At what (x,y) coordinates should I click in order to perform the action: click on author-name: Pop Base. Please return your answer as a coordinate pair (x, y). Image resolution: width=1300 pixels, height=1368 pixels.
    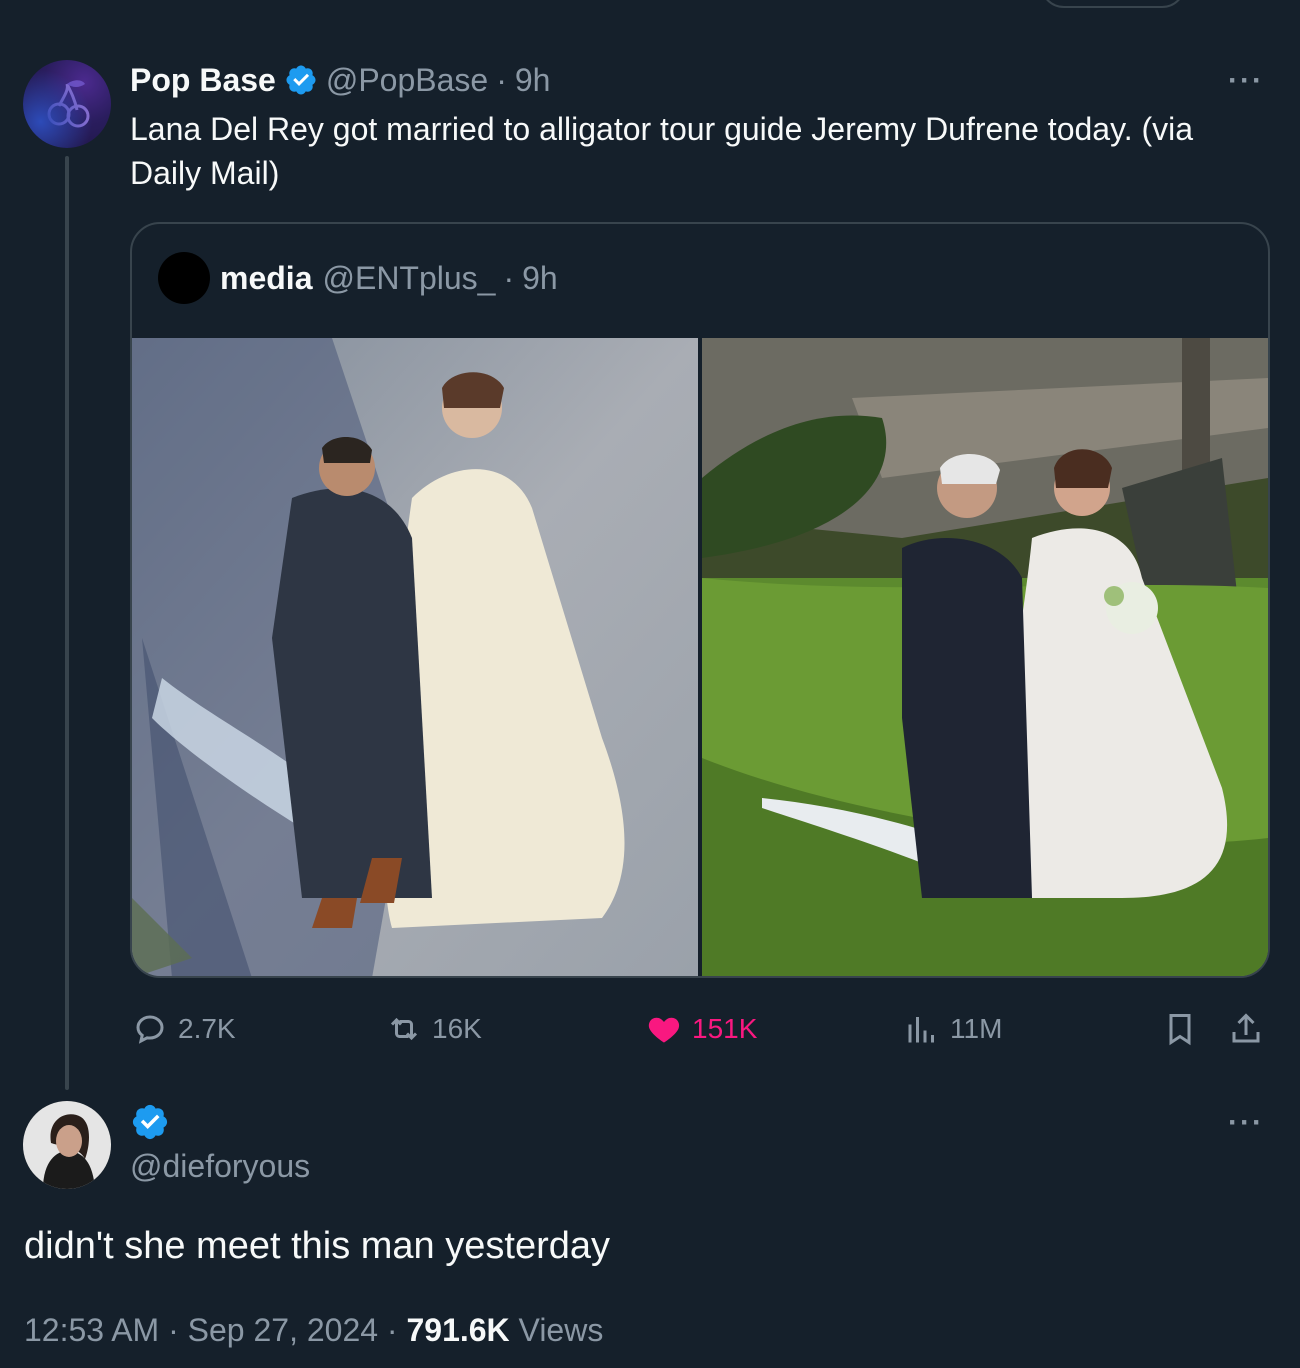
    Looking at the image, I should click on (203, 80).